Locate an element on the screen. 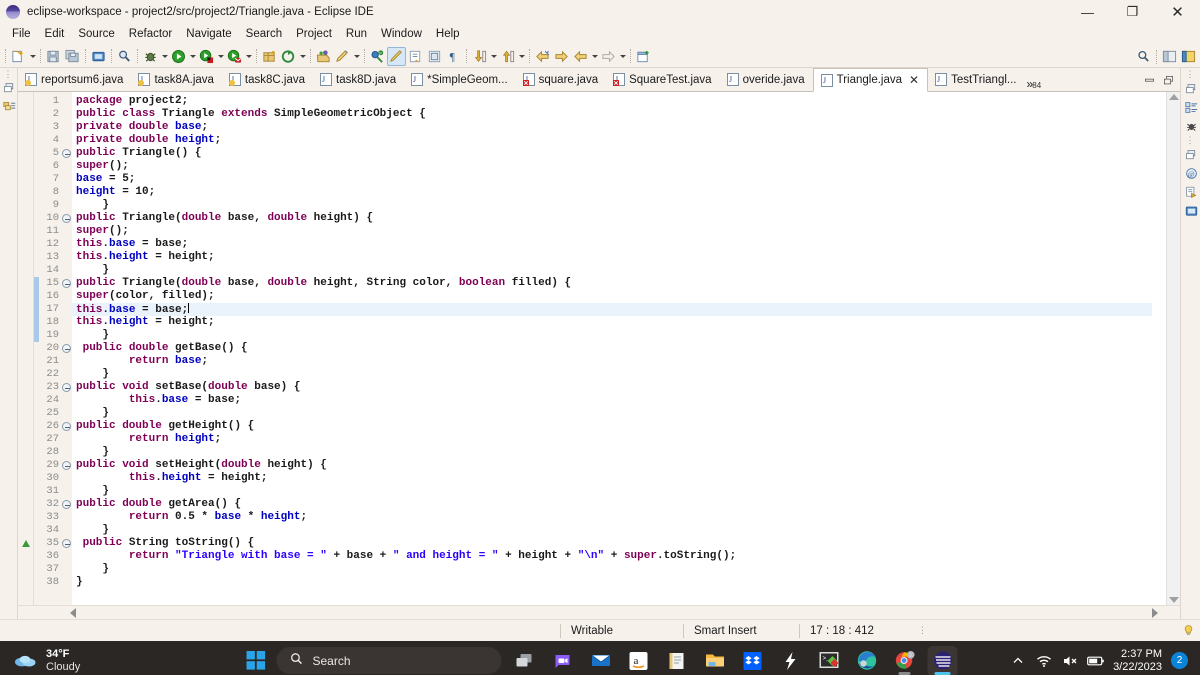 The width and height of the screenshot is (1200, 675). outline-icon is located at coordinates (1190, 107).